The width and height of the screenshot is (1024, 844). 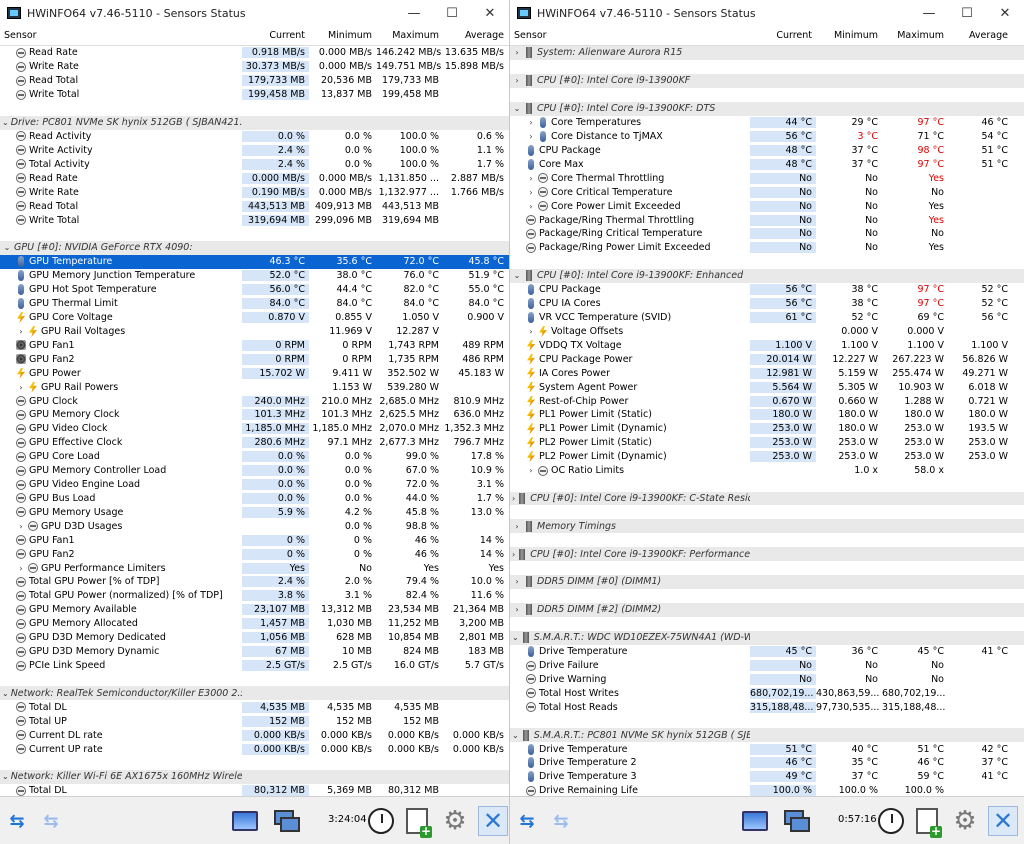 I want to click on sensor-row: Total Activity 2.4 % 0.0 % 100.0 % 1.7 %, so click(x=254, y=164).